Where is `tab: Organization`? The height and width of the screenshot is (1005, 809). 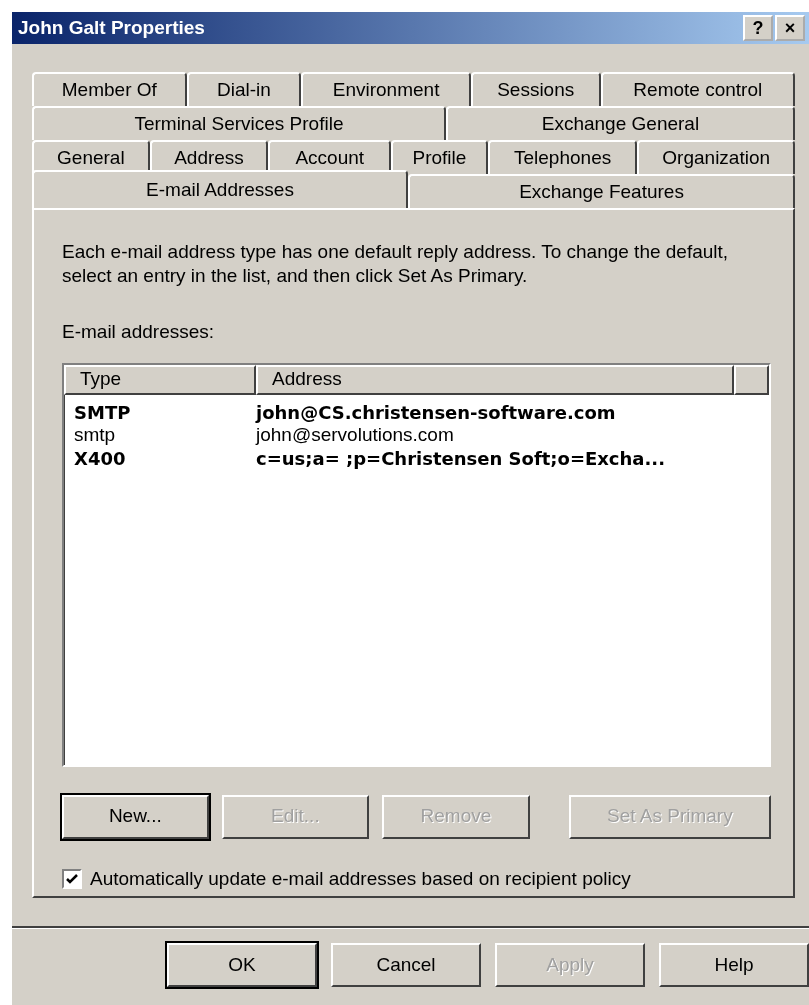
tab: Organization is located at coordinates (716, 157).